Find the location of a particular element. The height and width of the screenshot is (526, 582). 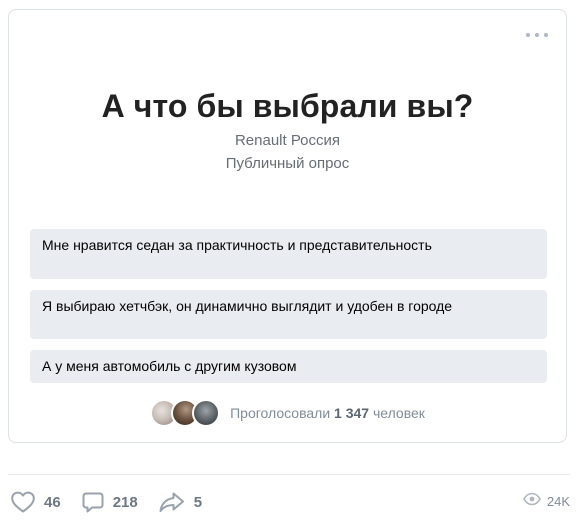

share-button: 5 is located at coordinates (180, 502).